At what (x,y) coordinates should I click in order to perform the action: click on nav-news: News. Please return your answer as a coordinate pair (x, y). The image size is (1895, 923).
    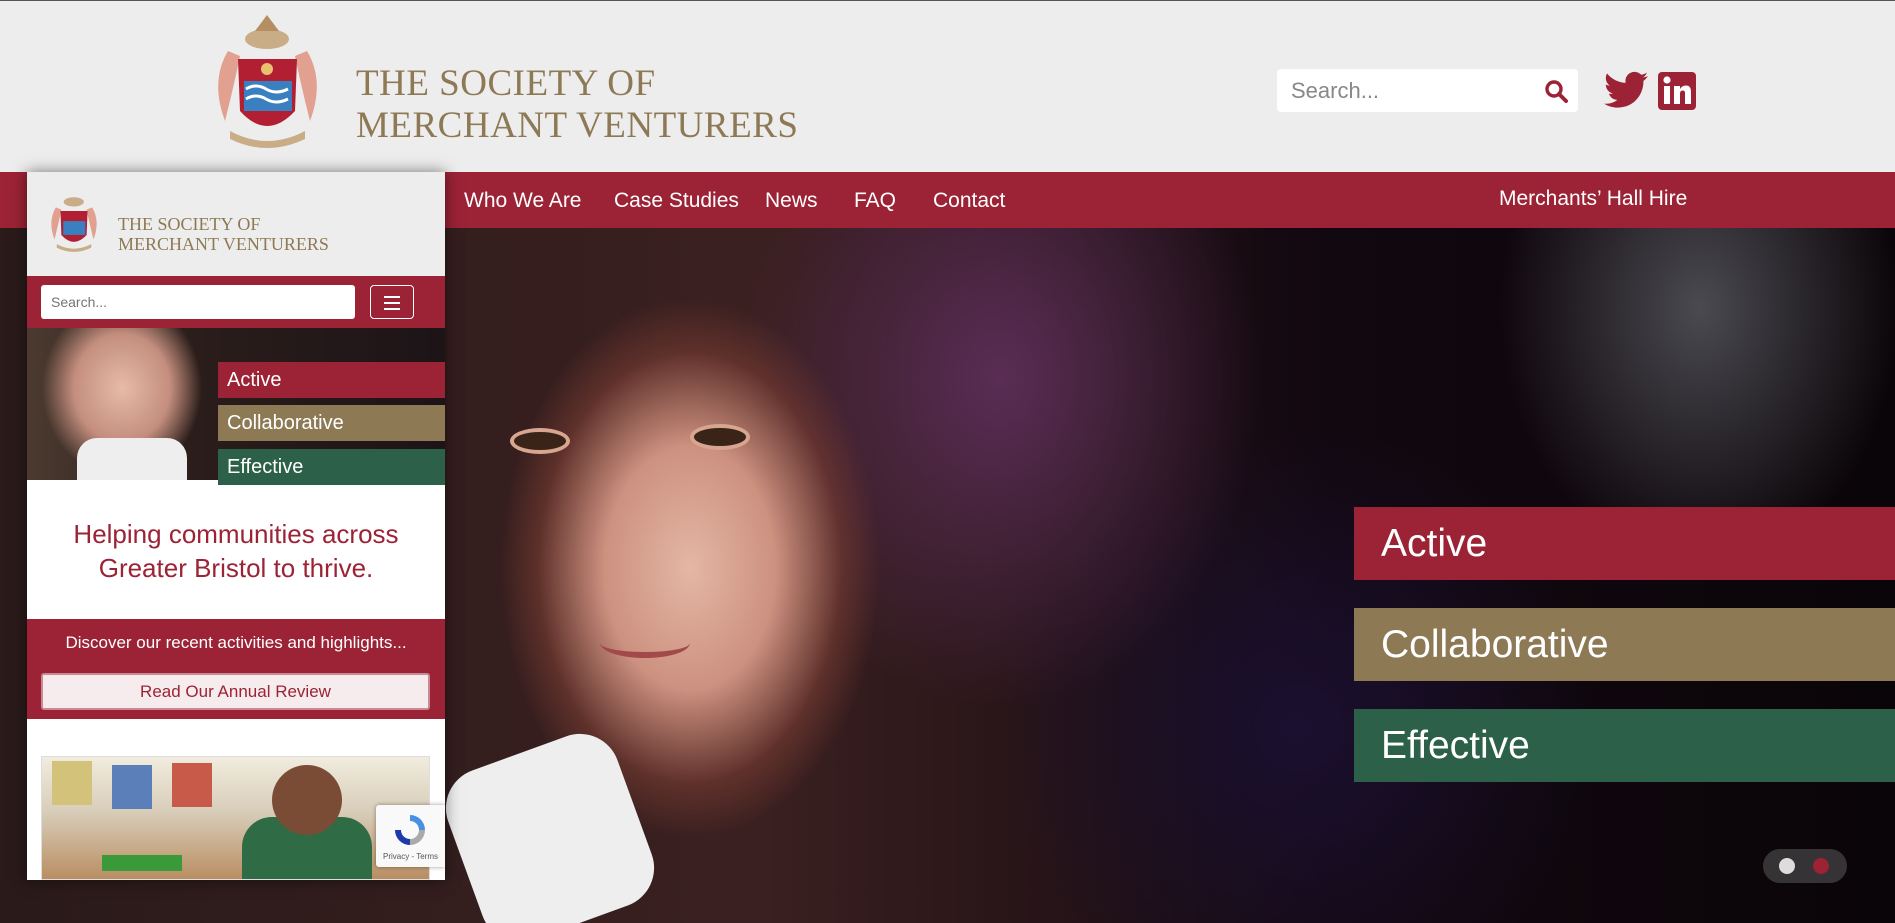
    Looking at the image, I should click on (791, 201).